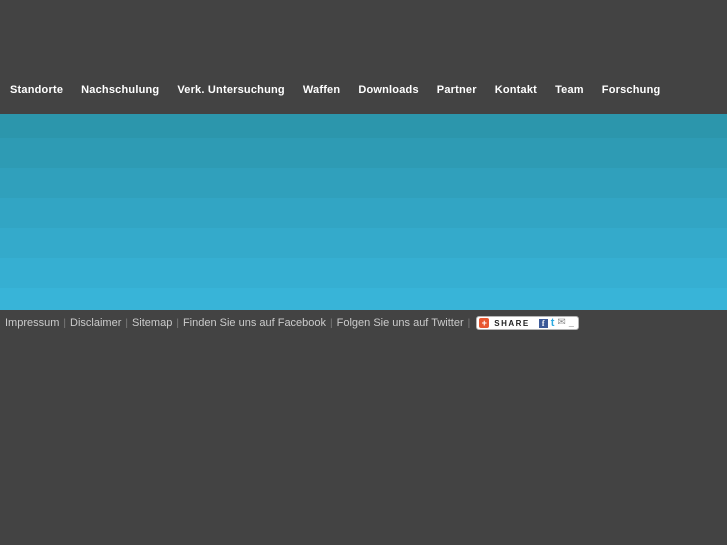  What do you see at coordinates (152, 323) in the screenshot?
I see `footer-link-sitemap: Sitemap` at bounding box center [152, 323].